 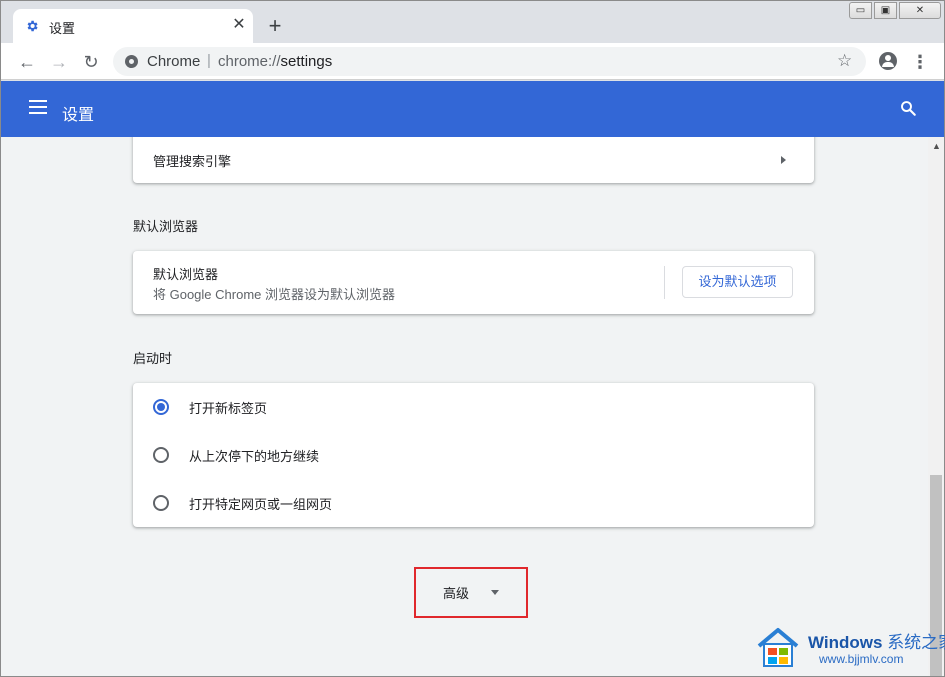 What do you see at coordinates (489, 61) in the screenshot?
I see `address-bar: Chrome | chrome://settings ☆` at bounding box center [489, 61].